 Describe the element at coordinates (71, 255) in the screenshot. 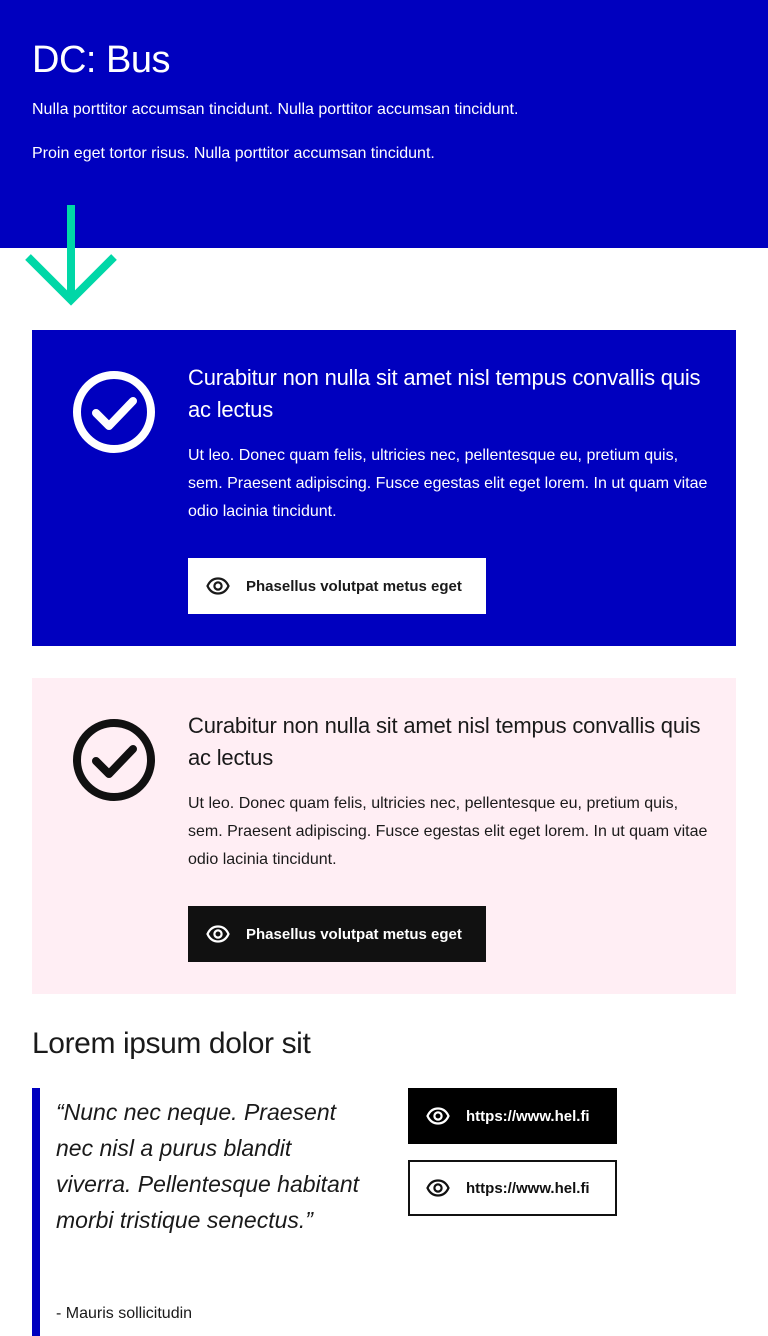

I see `arrow-down-icon` at that location.